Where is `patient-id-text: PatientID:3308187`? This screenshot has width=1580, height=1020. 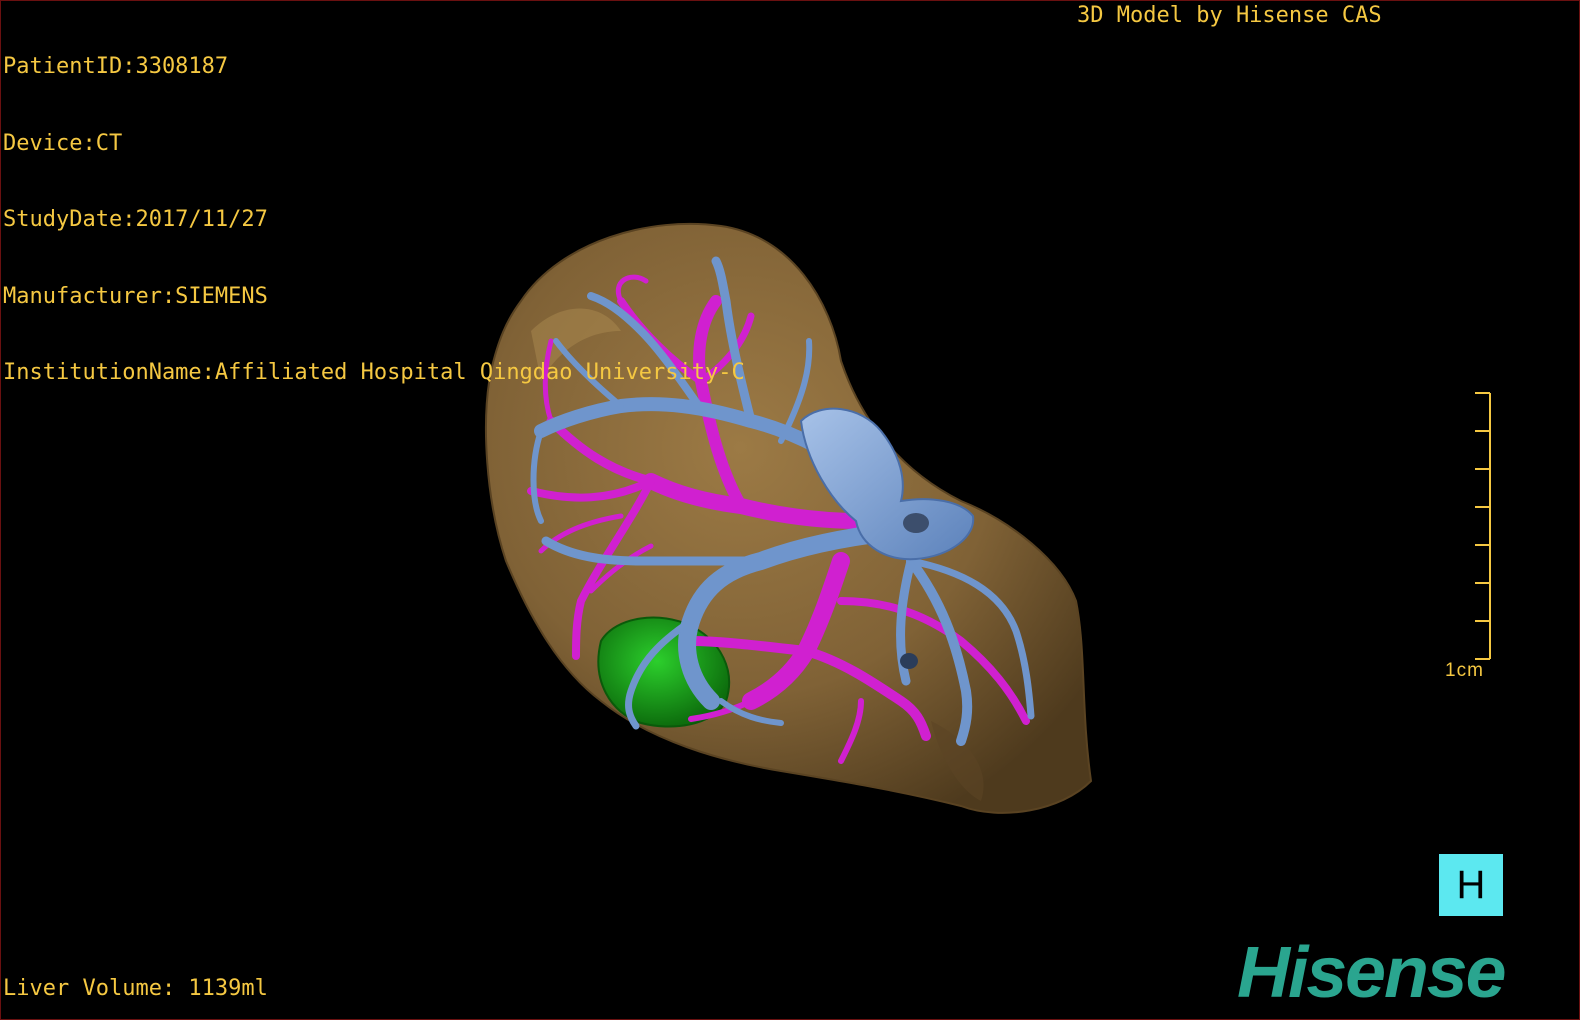 patient-id-text: PatientID:3308187 is located at coordinates (116, 66).